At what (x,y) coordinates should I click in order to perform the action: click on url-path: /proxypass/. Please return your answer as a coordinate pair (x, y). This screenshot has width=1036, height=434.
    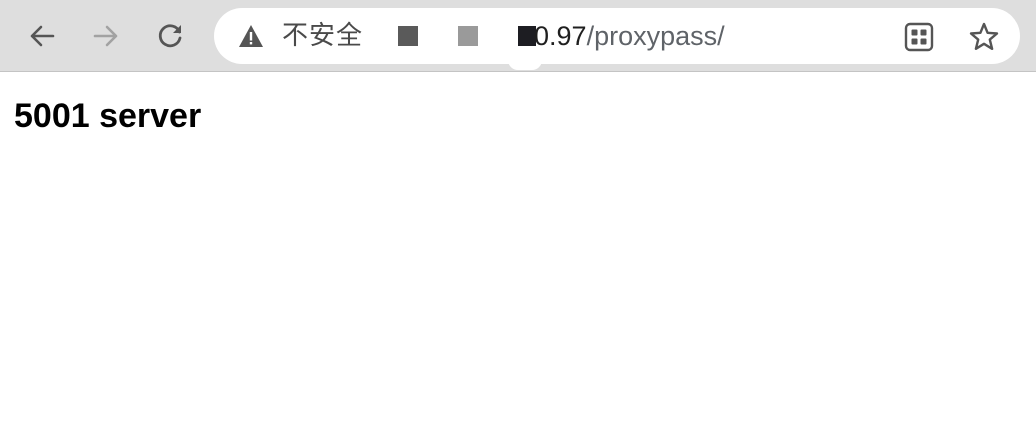
    Looking at the image, I should click on (655, 36).